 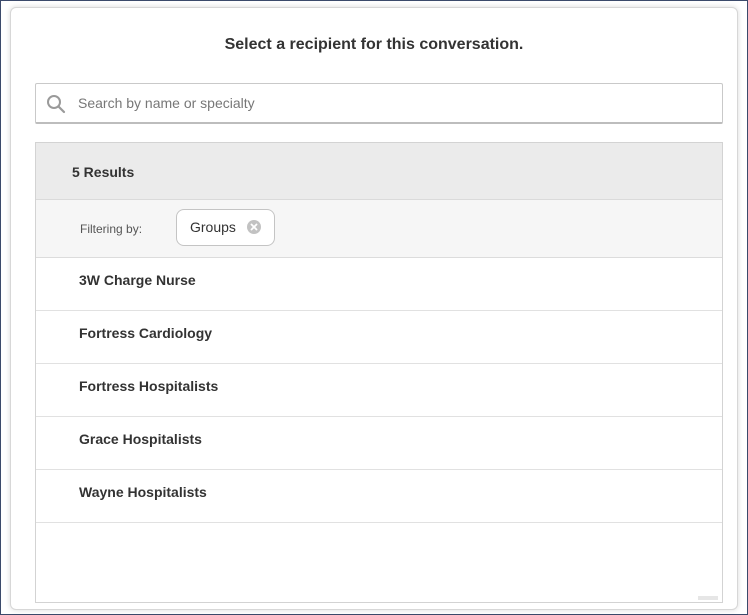 What do you see at coordinates (379, 171) in the screenshot?
I see `results-header: 5 Results` at bounding box center [379, 171].